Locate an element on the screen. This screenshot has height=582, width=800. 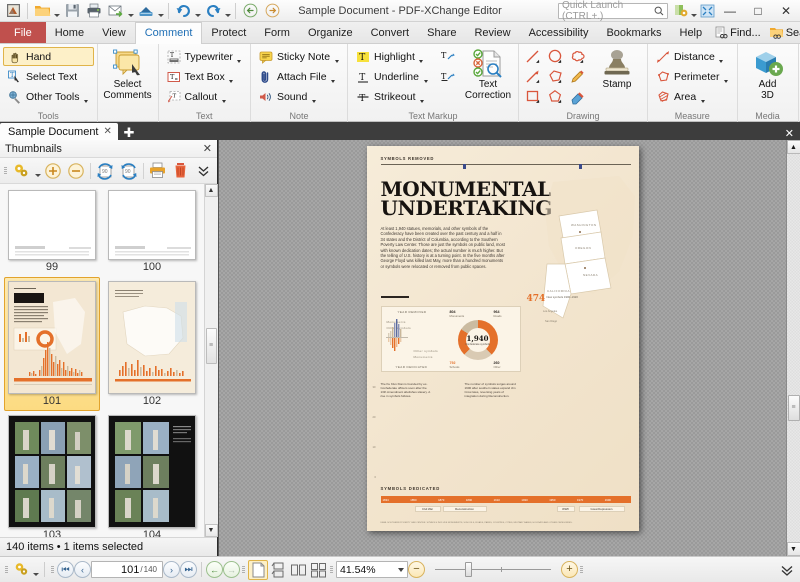
menu-tab-convert: Convert is located at coordinates (390, 32).